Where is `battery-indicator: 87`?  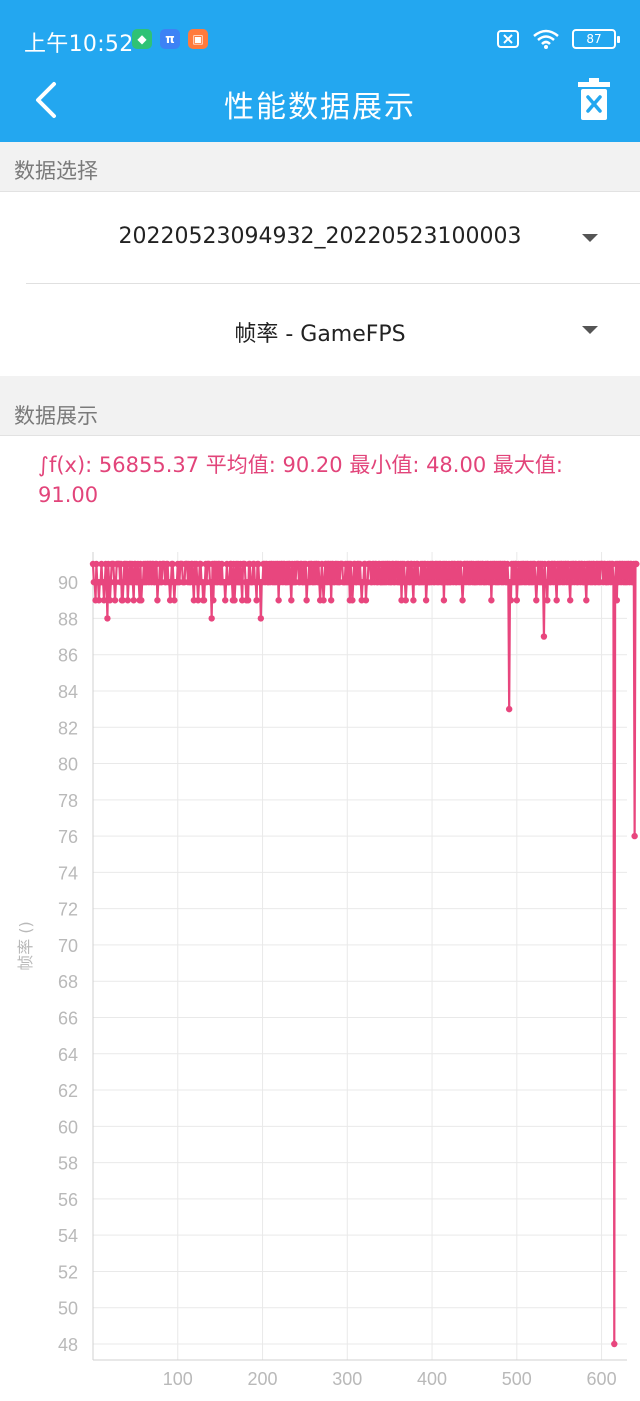 battery-indicator: 87 is located at coordinates (596, 39).